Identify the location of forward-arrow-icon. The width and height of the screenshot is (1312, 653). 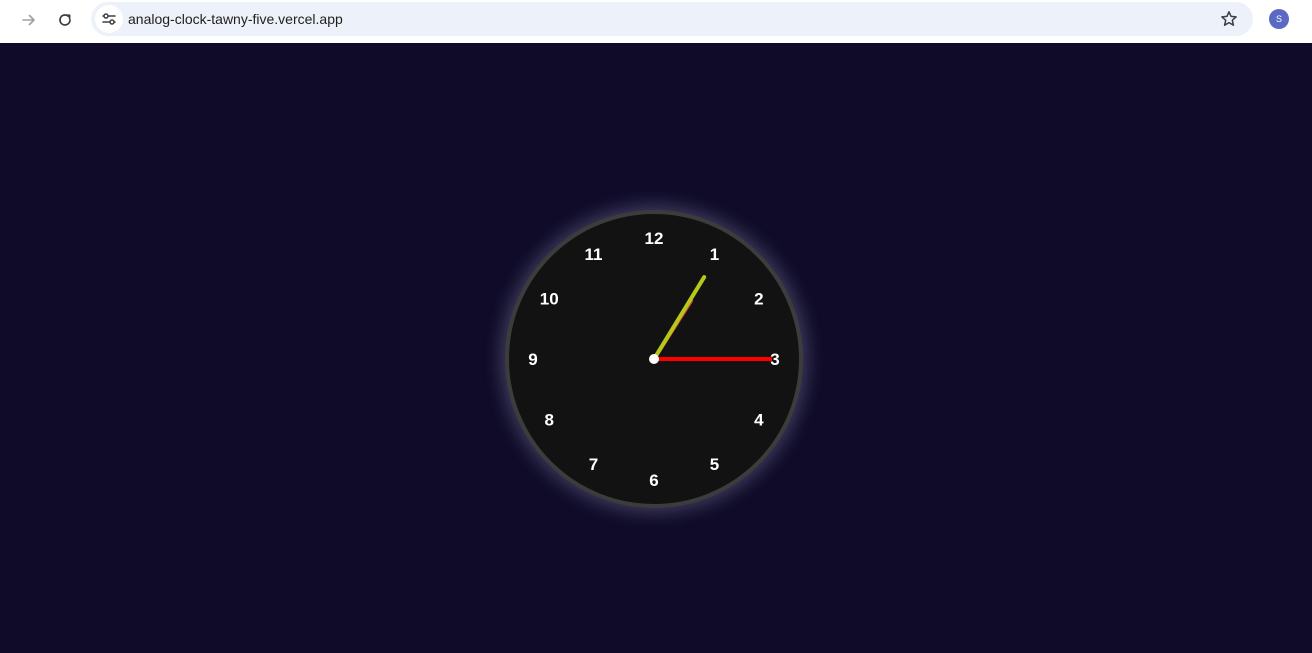
(28, 20).